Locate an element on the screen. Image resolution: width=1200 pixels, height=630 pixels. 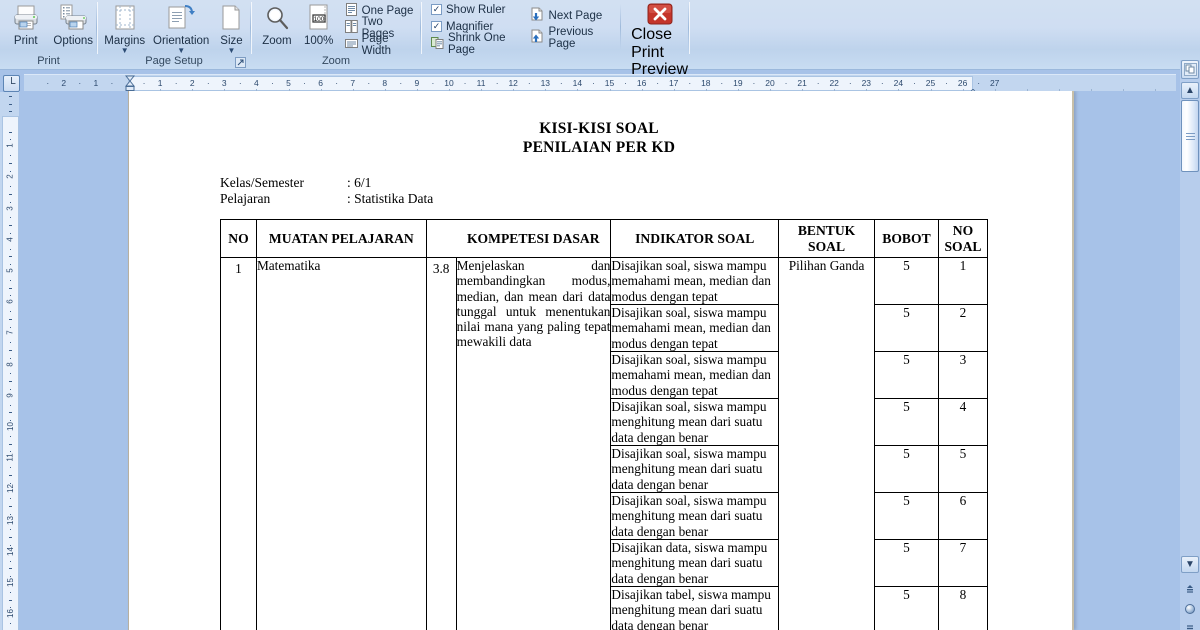
cell-kd-number: 3.8 is located at coordinates (441, 443).